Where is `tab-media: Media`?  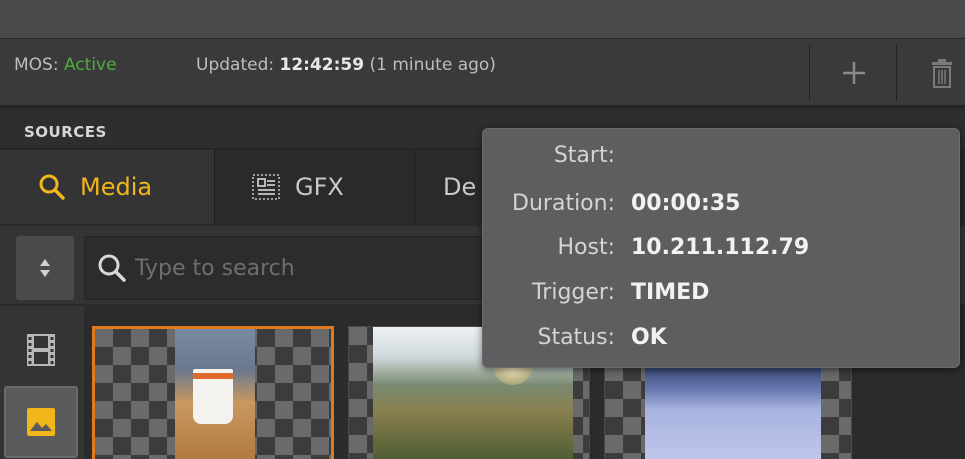
tab-media: Media is located at coordinates (107, 187).